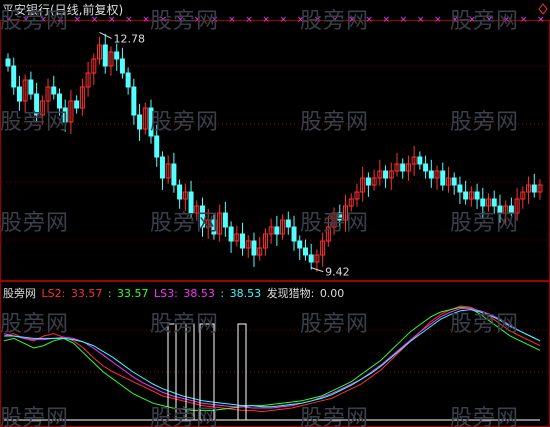  I want to click on hunt-value: 0.00, so click(332, 293).